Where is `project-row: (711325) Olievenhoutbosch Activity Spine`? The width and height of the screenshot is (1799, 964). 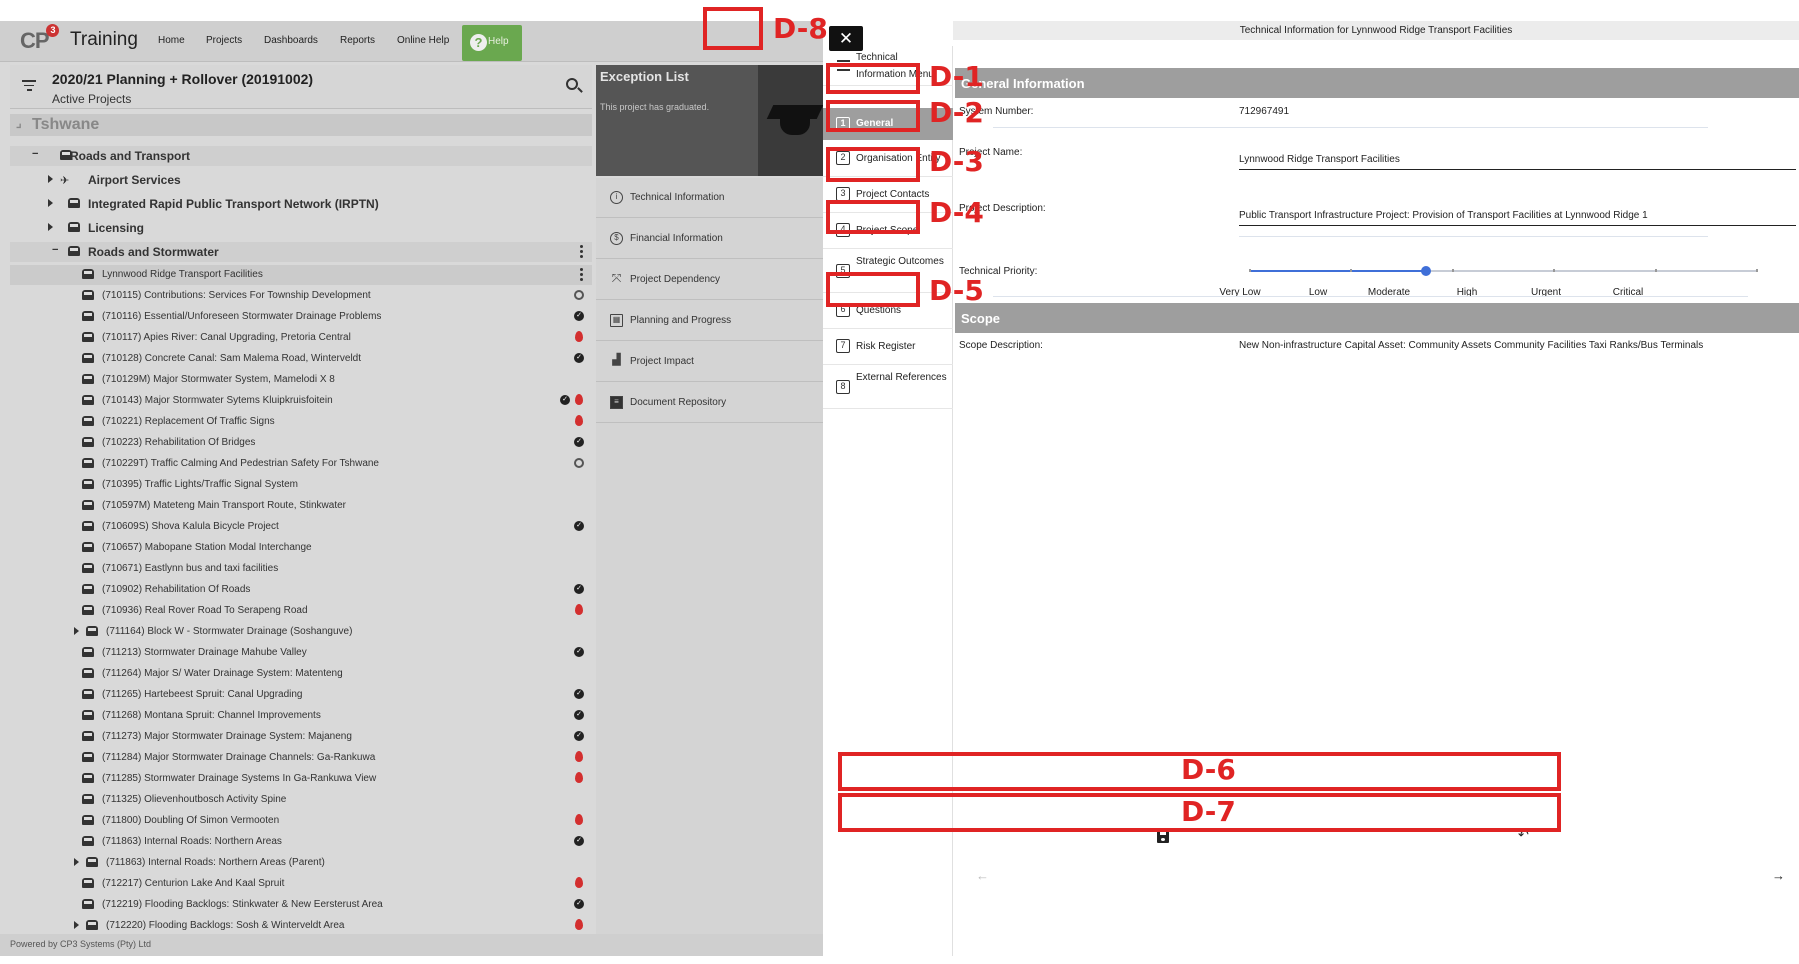 project-row: (711325) Olievenhoutbosch Activity Spine is located at coordinates (301, 800).